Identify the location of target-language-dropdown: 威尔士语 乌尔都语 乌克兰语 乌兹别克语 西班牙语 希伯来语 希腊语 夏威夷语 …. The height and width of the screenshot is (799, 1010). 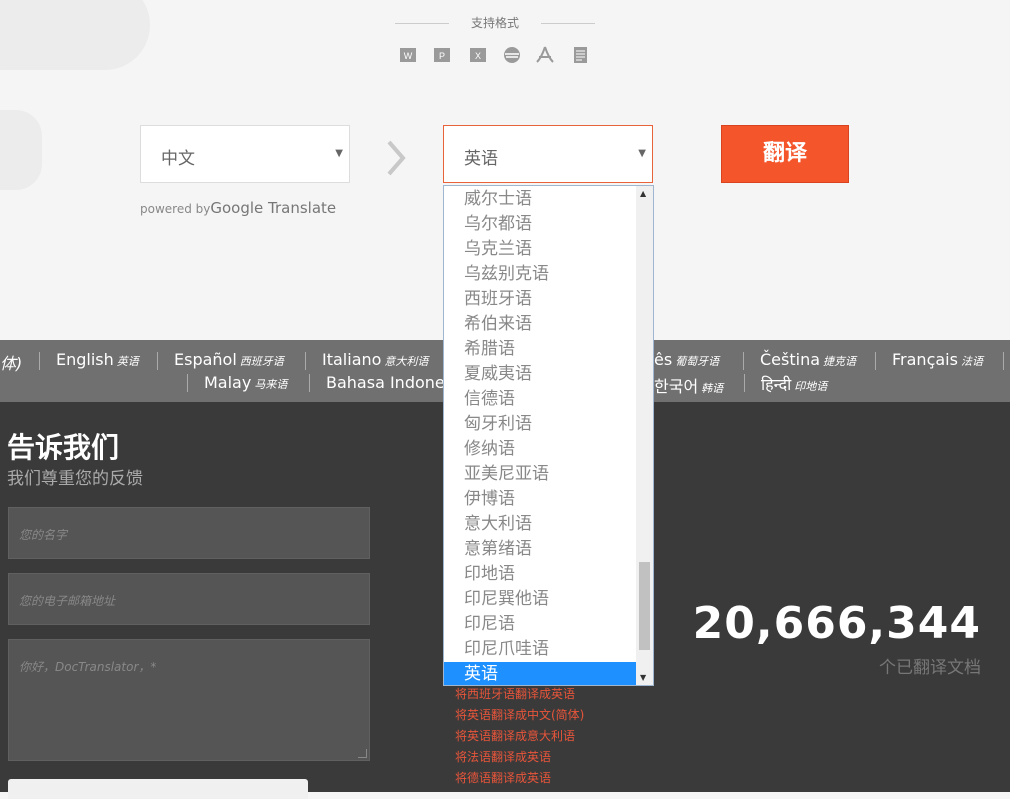
(548, 435).